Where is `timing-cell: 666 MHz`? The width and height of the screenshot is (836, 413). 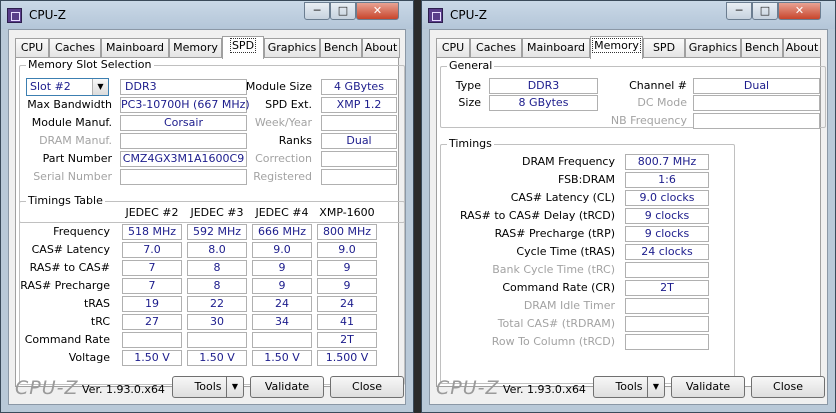 timing-cell: 666 MHz is located at coordinates (282, 232).